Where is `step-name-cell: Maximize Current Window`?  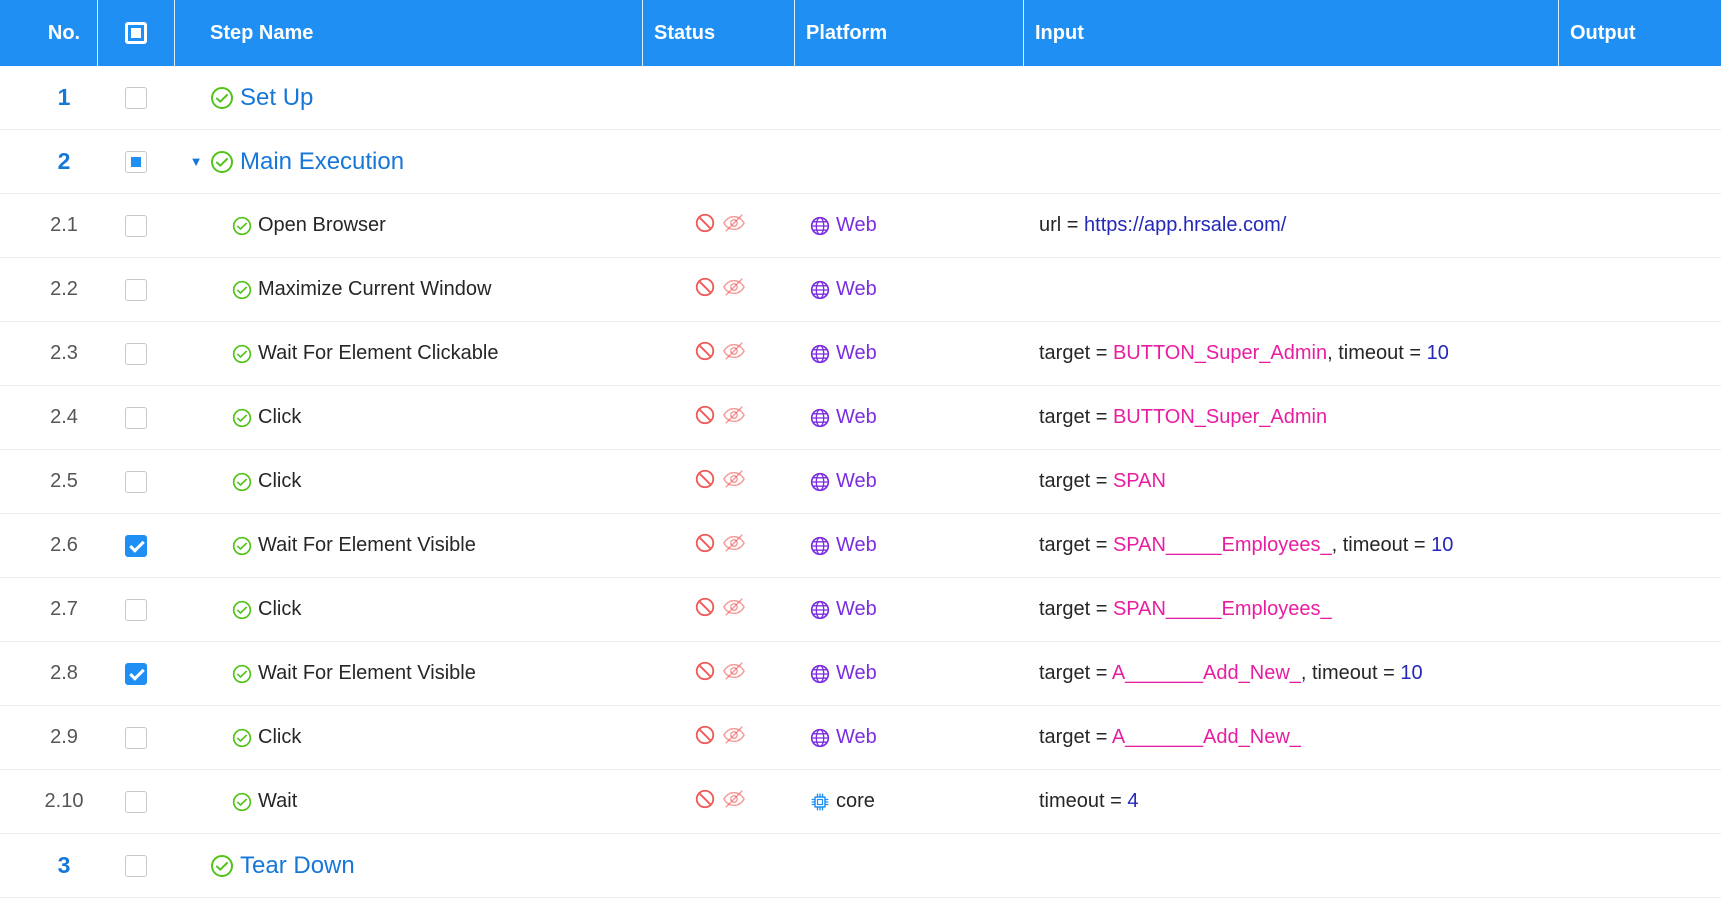 step-name-cell: Maximize Current Window is located at coordinates (408, 289).